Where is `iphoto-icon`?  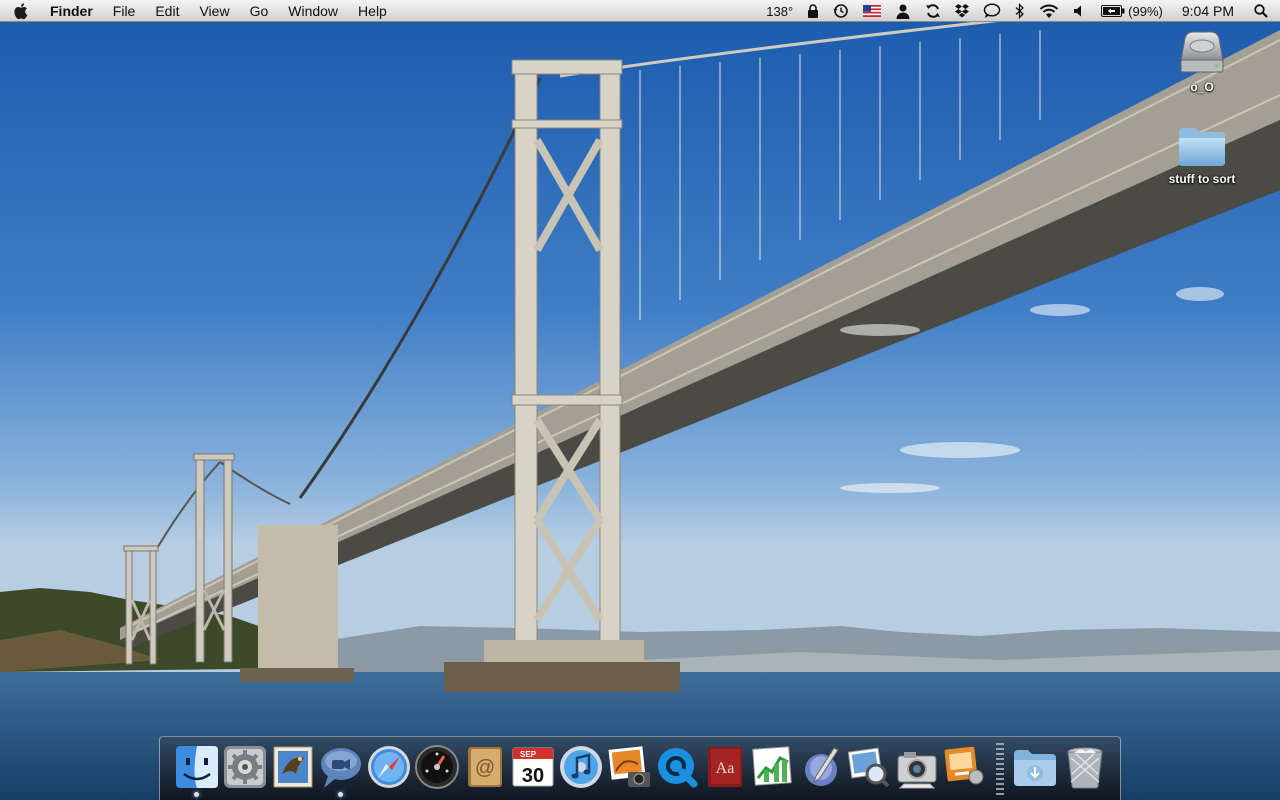
iphoto-icon is located at coordinates (629, 767).